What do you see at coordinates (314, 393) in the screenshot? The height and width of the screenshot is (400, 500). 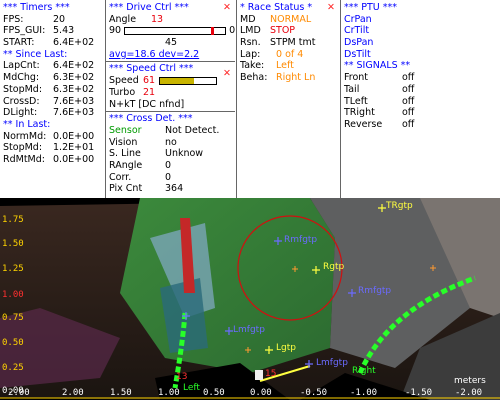 I see `x-tick-label: -0.50` at bounding box center [314, 393].